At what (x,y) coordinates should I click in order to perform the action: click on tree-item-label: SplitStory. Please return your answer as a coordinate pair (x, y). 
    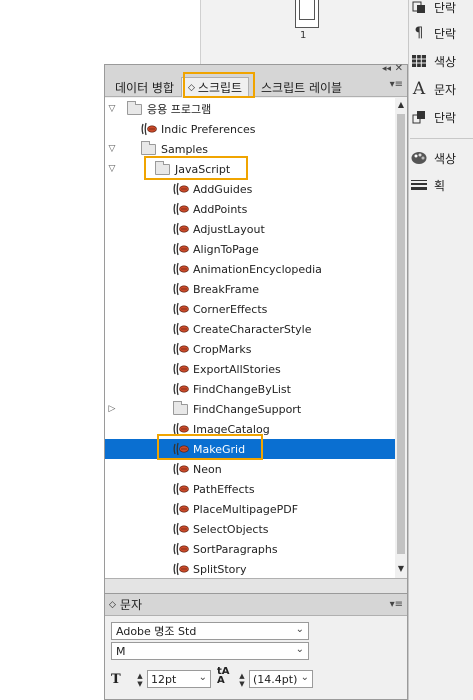
    Looking at the image, I should click on (220, 569).